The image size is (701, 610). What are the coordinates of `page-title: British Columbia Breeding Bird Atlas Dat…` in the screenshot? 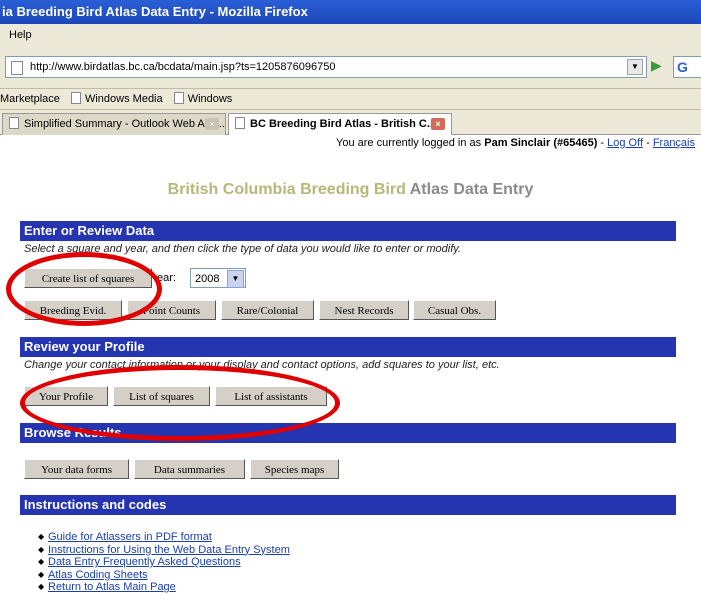 It's located at (350, 190).